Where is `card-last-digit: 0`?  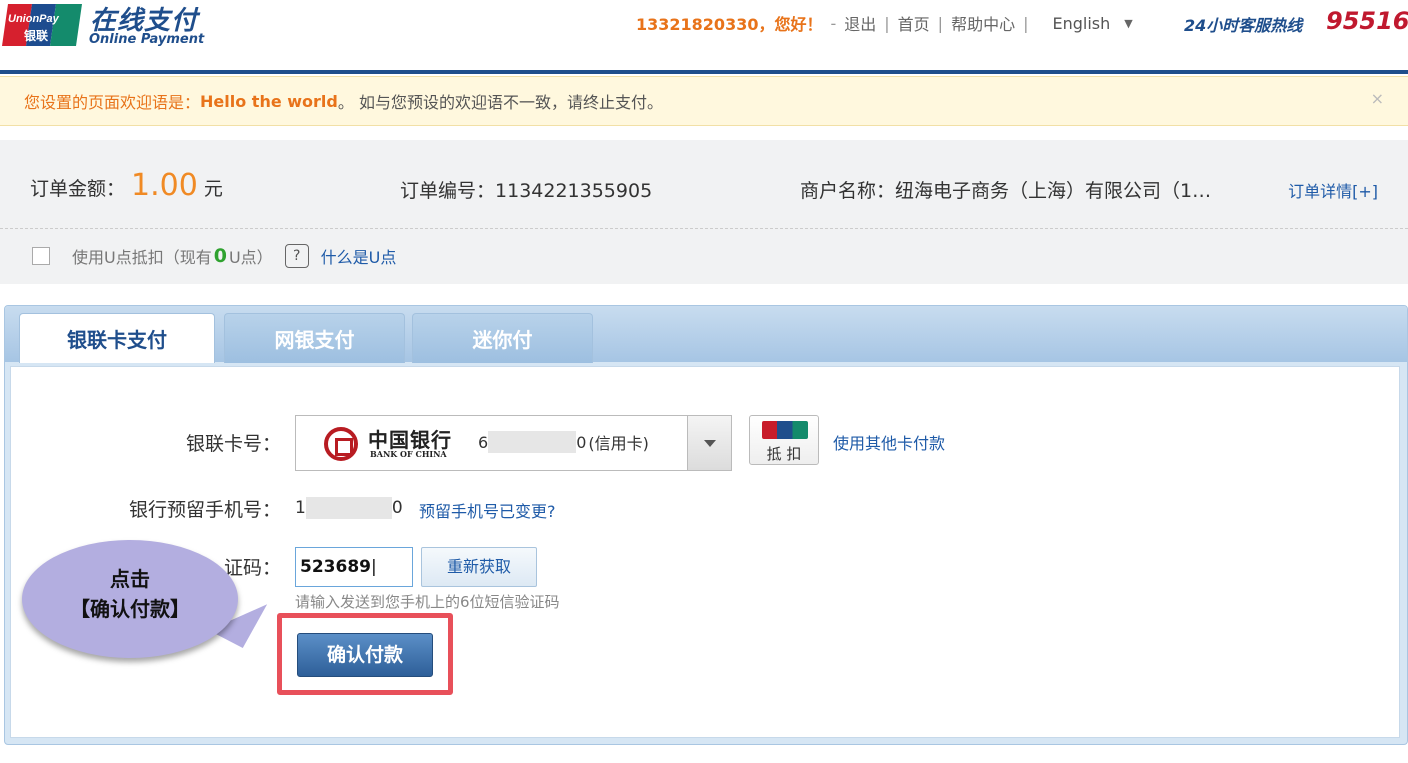 card-last-digit: 0 is located at coordinates (581, 442).